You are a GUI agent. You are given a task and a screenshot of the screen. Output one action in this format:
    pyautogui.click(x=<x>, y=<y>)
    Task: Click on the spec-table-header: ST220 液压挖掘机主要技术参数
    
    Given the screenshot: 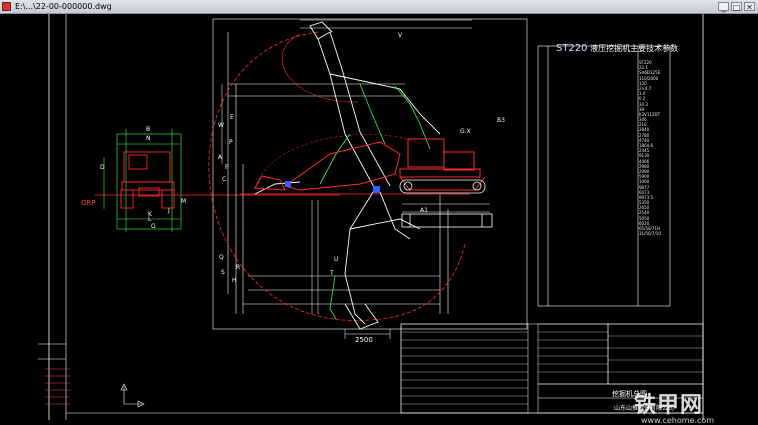 What is the action you would take?
    pyautogui.click(x=617, y=48)
    